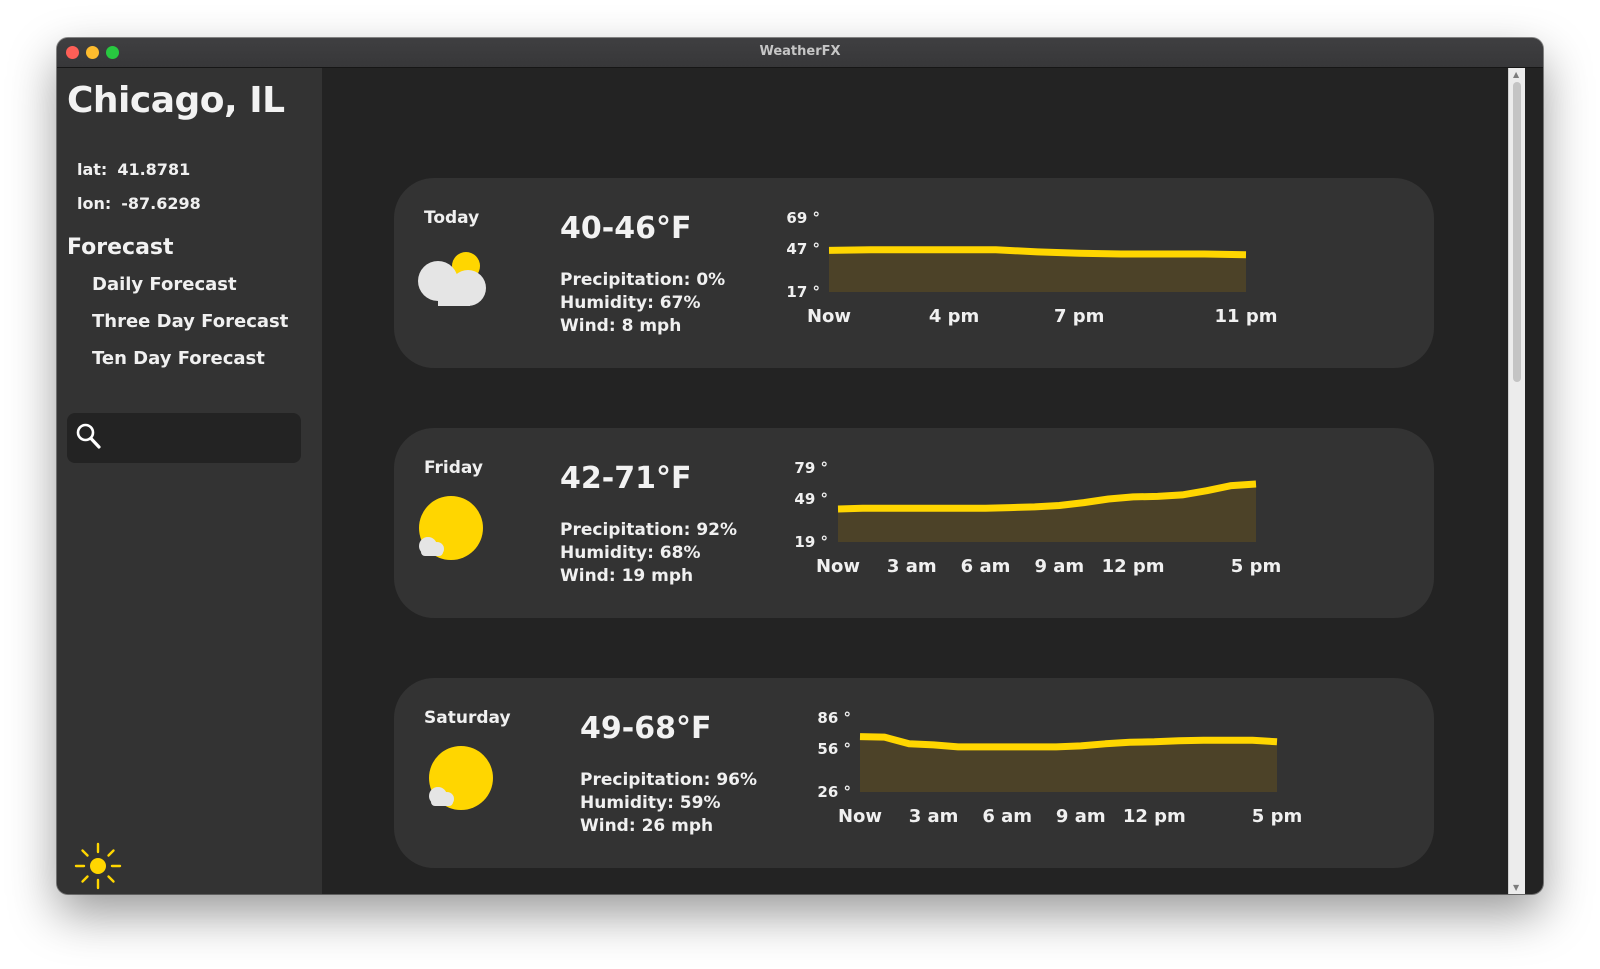  Describe the element at coordinates (834, 792) in the screenshot. I see `y-tick-label: 26 °` at that location.